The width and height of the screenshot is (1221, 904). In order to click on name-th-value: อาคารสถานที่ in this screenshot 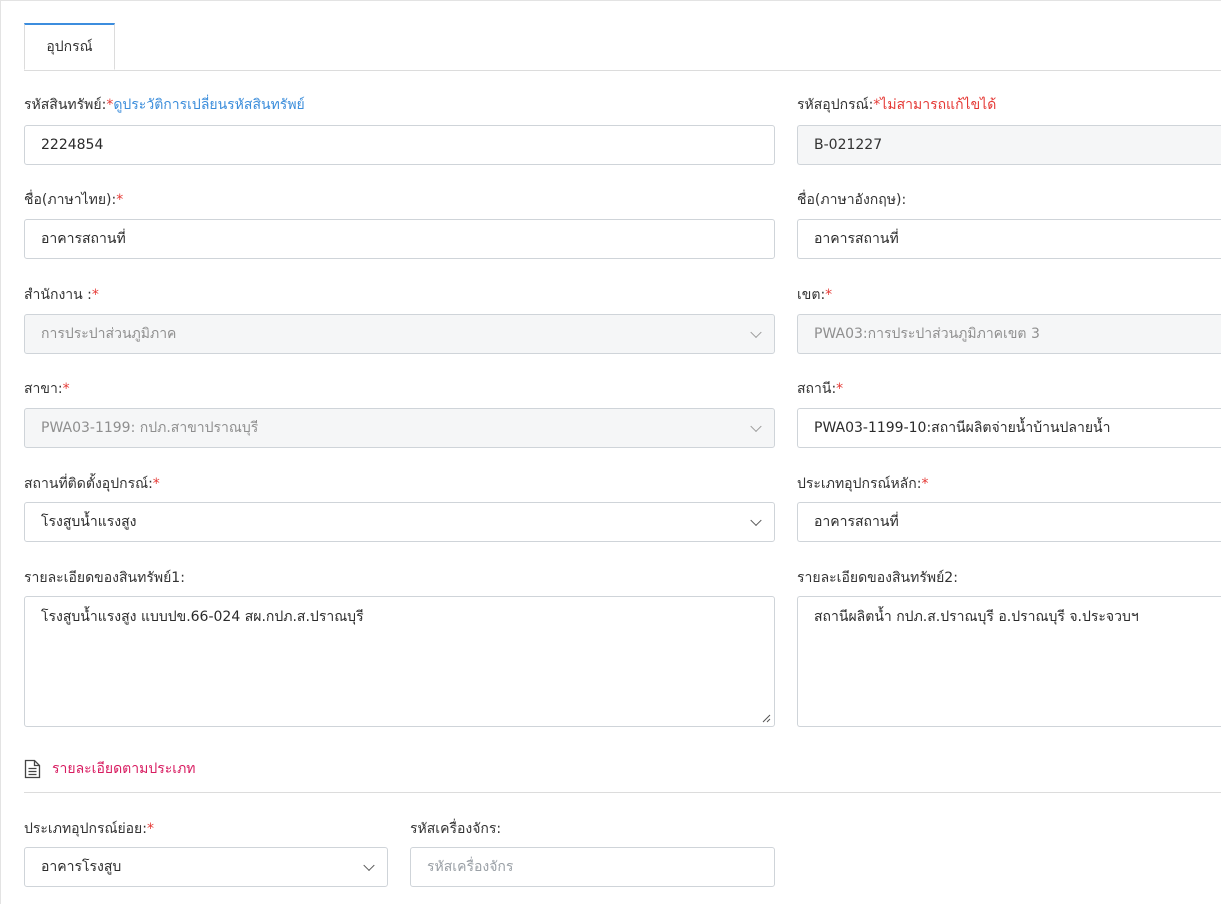, I will do `click(83, 239)`.